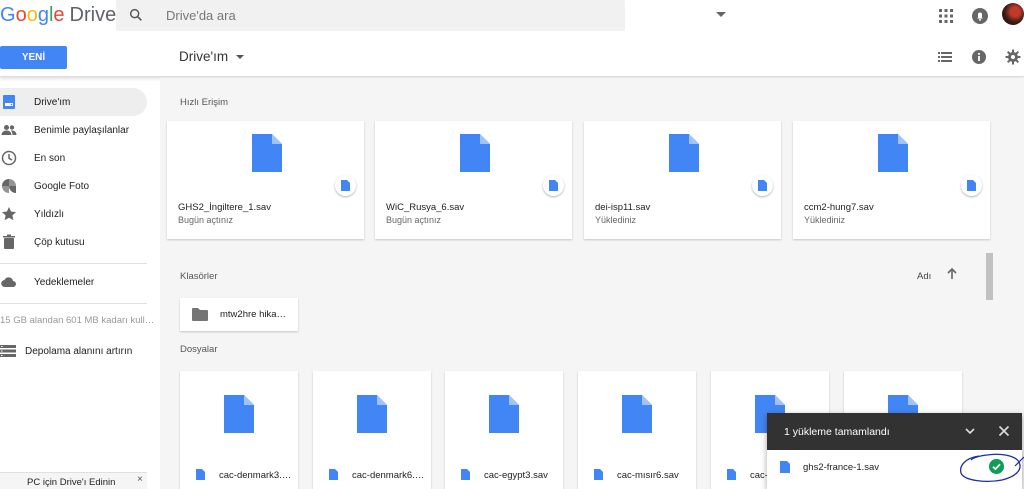  Describe the element at coordinates (991, 467) in the screenshot. I see `annotation-circle` at that location.